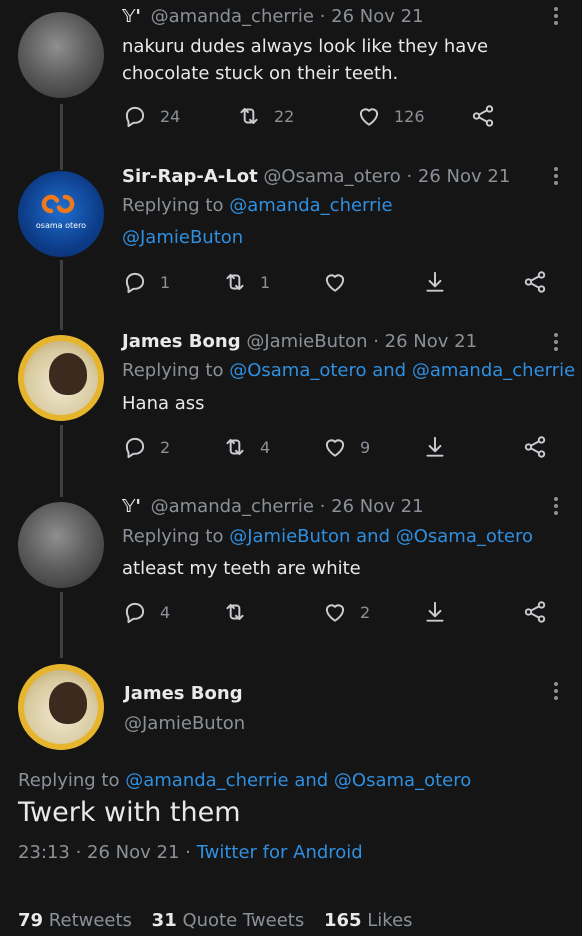  I want to click on action-row: 24 22 126, so click(342, 116).